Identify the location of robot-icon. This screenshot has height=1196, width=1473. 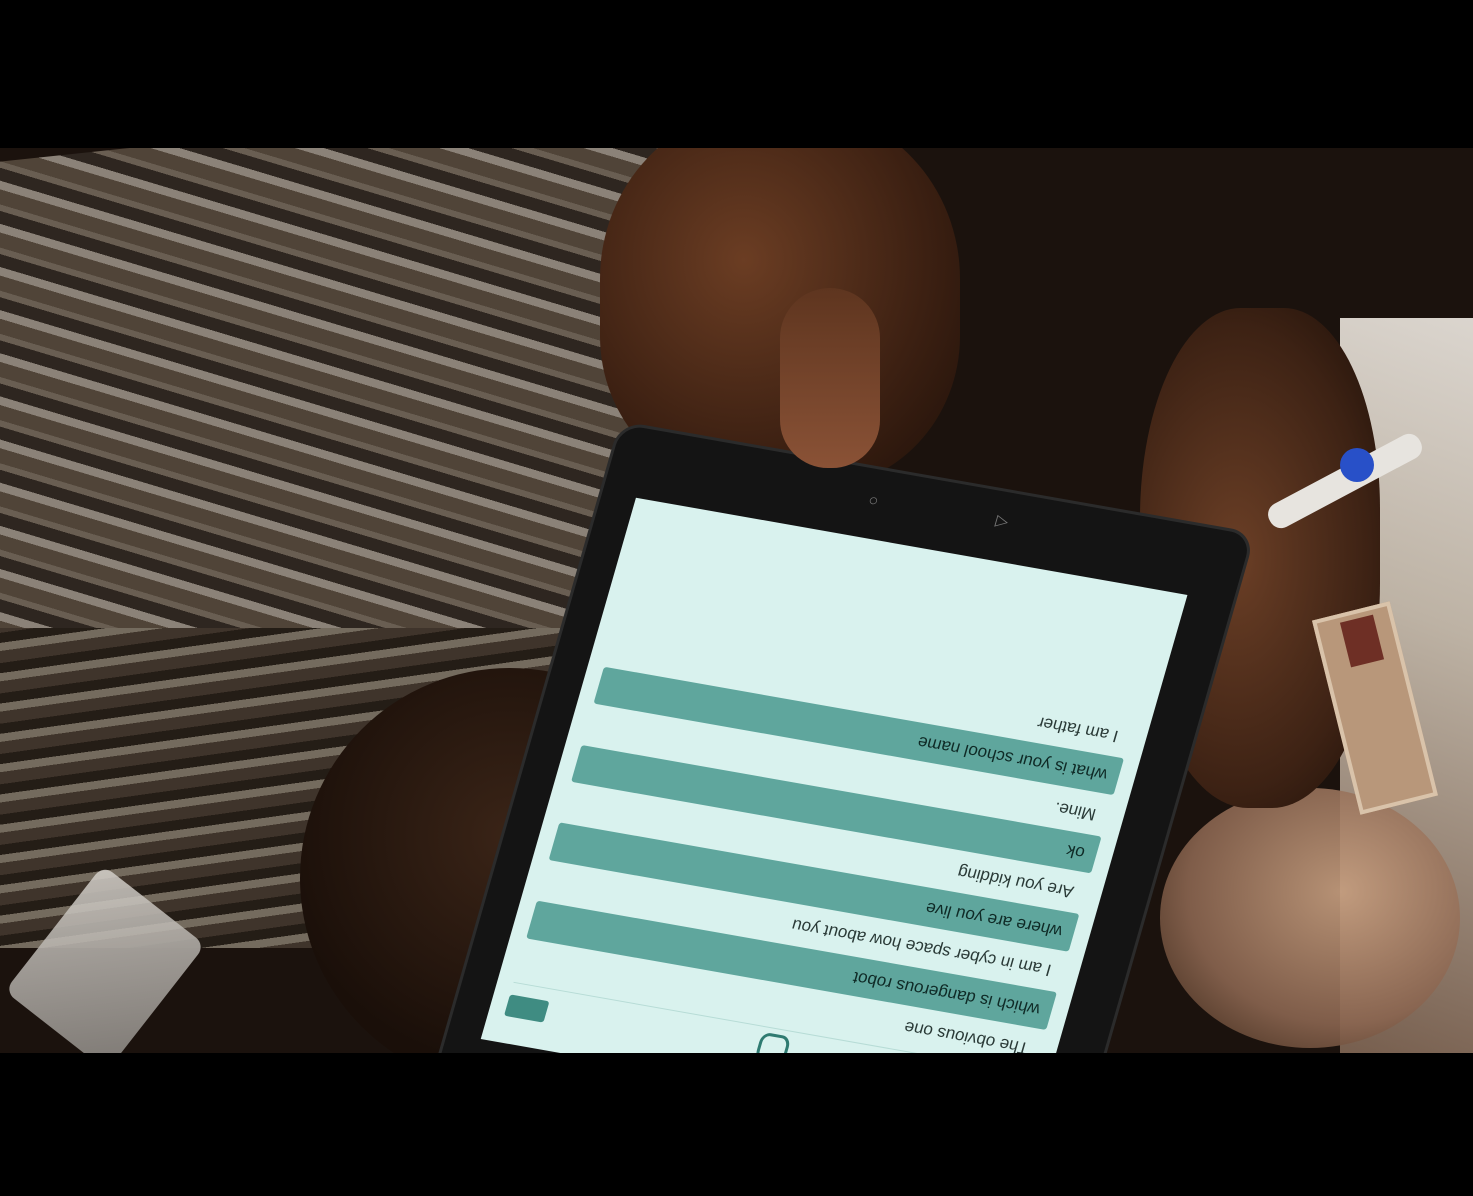
(772, 1042).